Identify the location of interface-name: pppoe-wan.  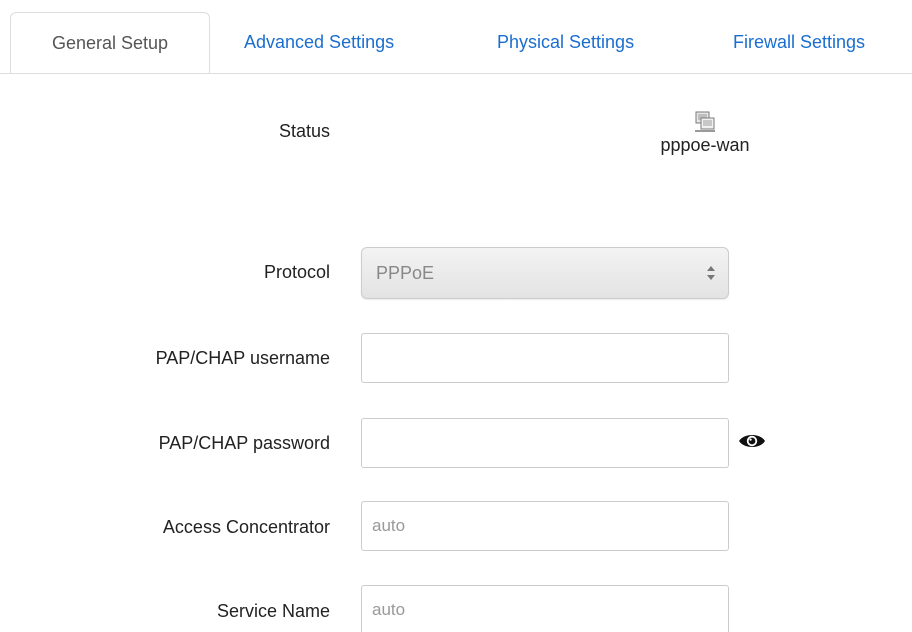
(705, 145).